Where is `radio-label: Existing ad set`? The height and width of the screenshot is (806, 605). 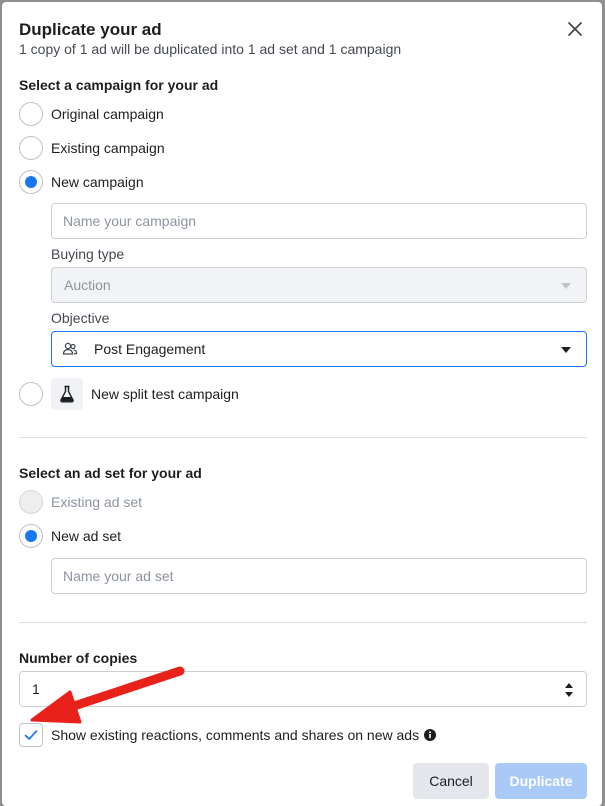
radio-label: Existing ad set is located at coordinates (97, 502).